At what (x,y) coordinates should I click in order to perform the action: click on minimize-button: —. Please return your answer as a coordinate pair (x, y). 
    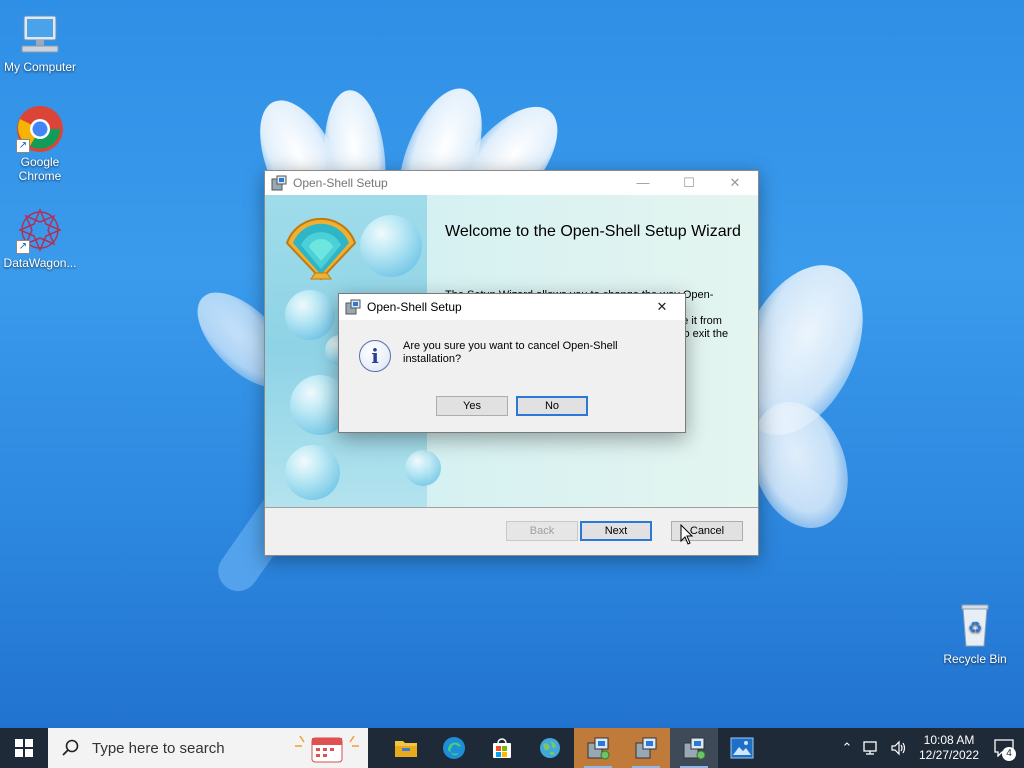
    Looking at the image, I should click on (643, 183).